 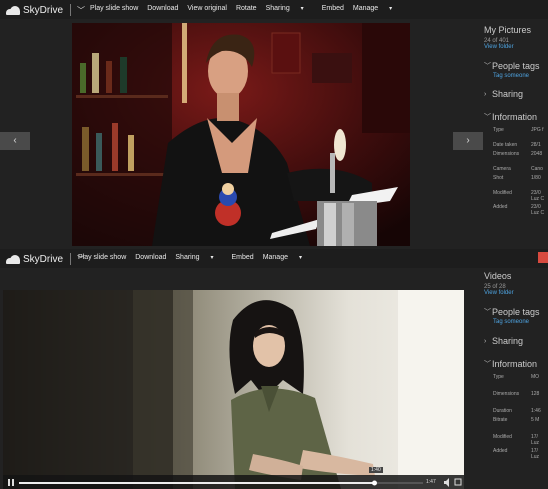 I want to click on pause-icon, so click(x=9, y=482).